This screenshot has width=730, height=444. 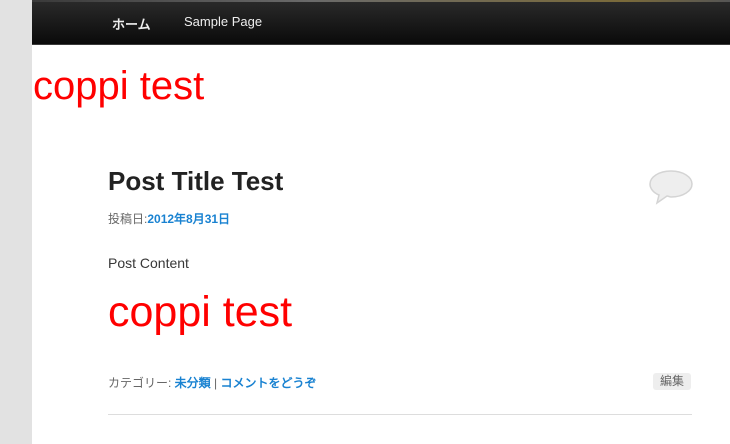 What do you see at coordinates (131, 23) in the screenshot?
I see `nav-item-home: ホーム` at bounding box center [131, 23].